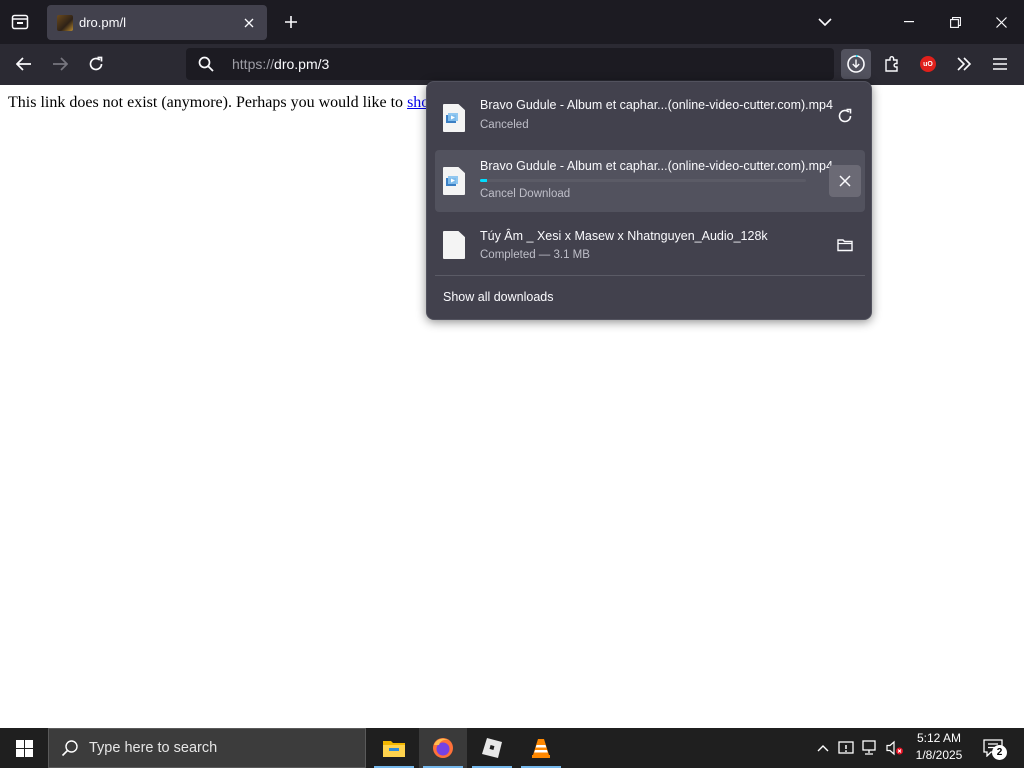  What do you see at coordinates (643, 180) in the screenshot?
I see `download-progress-bar` at bounding box center [643, 180].